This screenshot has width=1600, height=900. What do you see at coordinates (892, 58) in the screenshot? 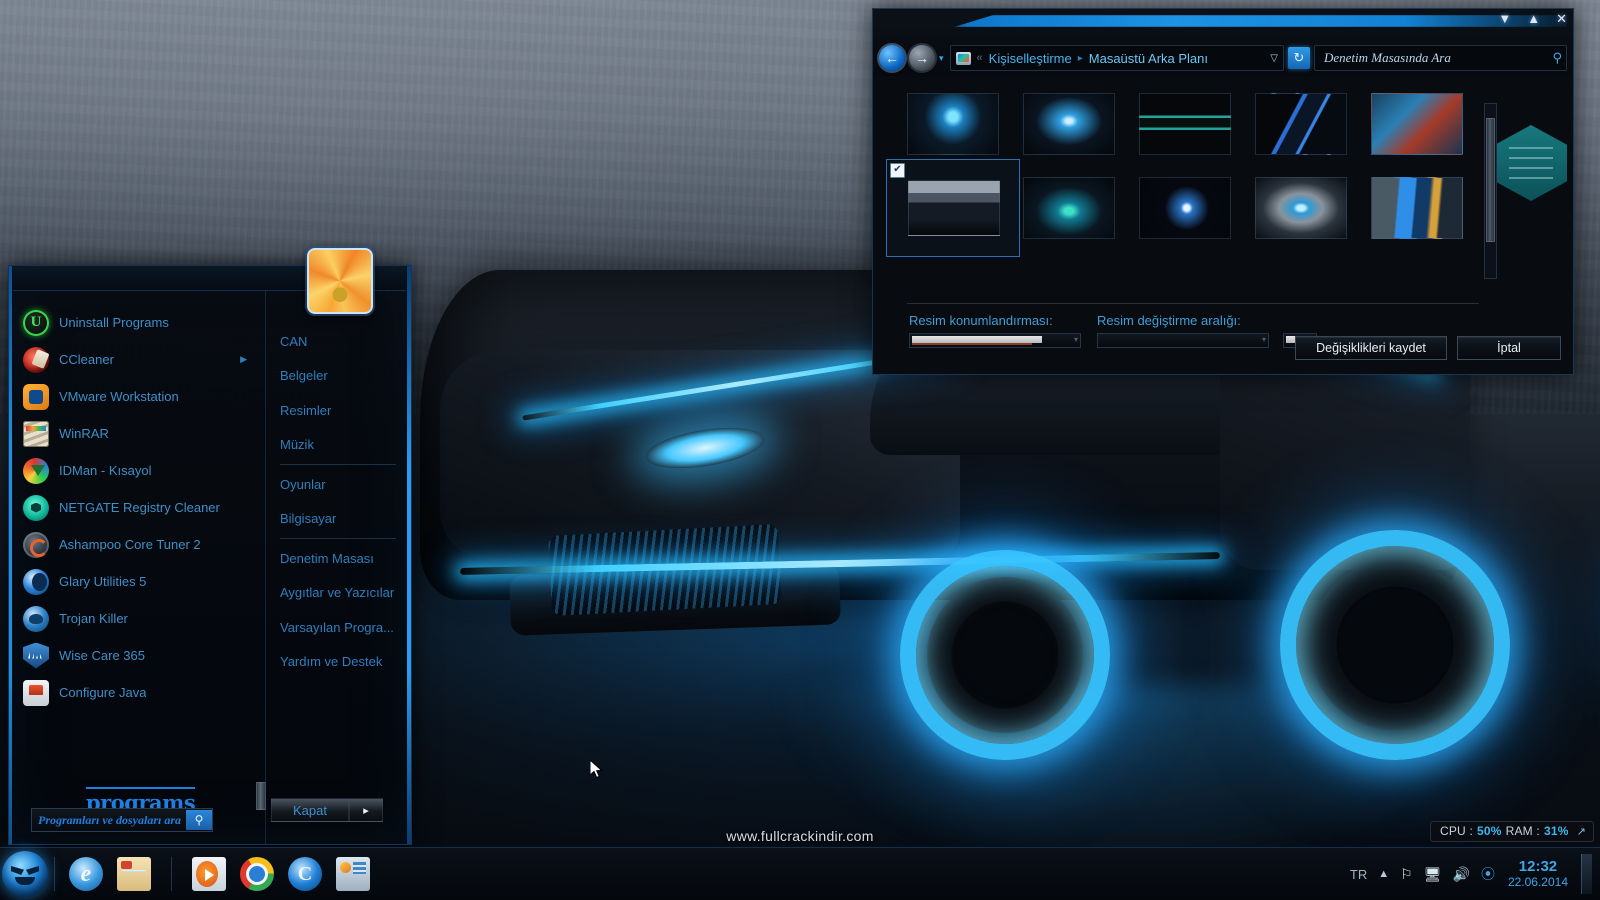
I see `back-arrow-icon: ←` at bounding box center [892, 58].